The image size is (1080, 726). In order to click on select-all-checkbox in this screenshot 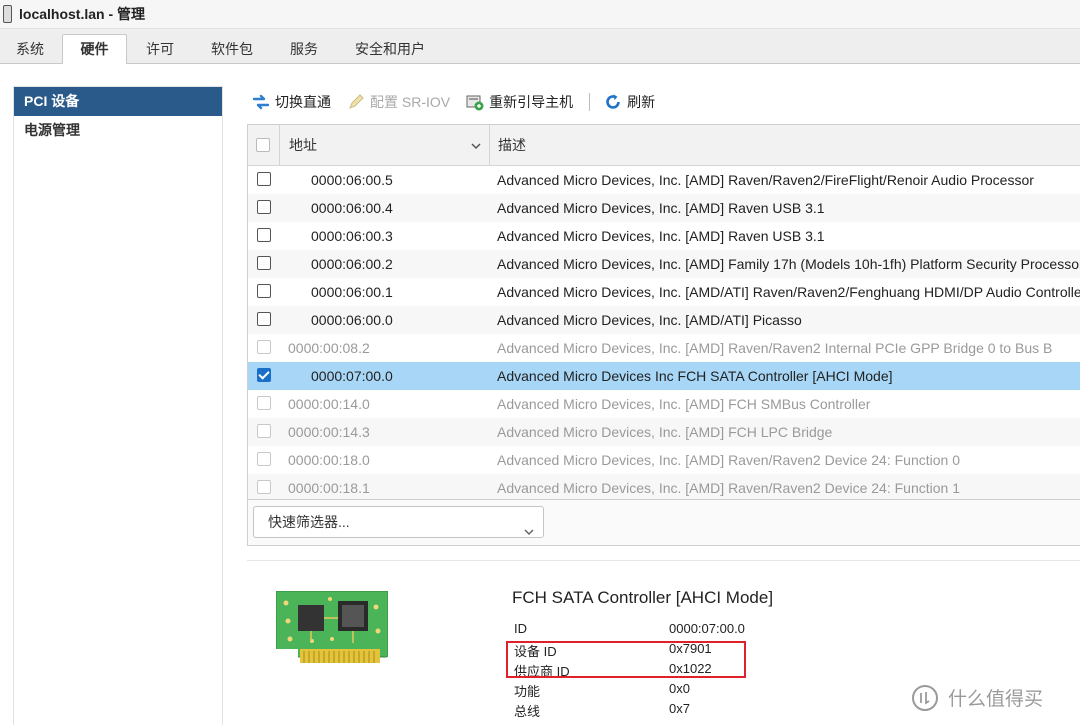, I will do `click(263, 145)`.